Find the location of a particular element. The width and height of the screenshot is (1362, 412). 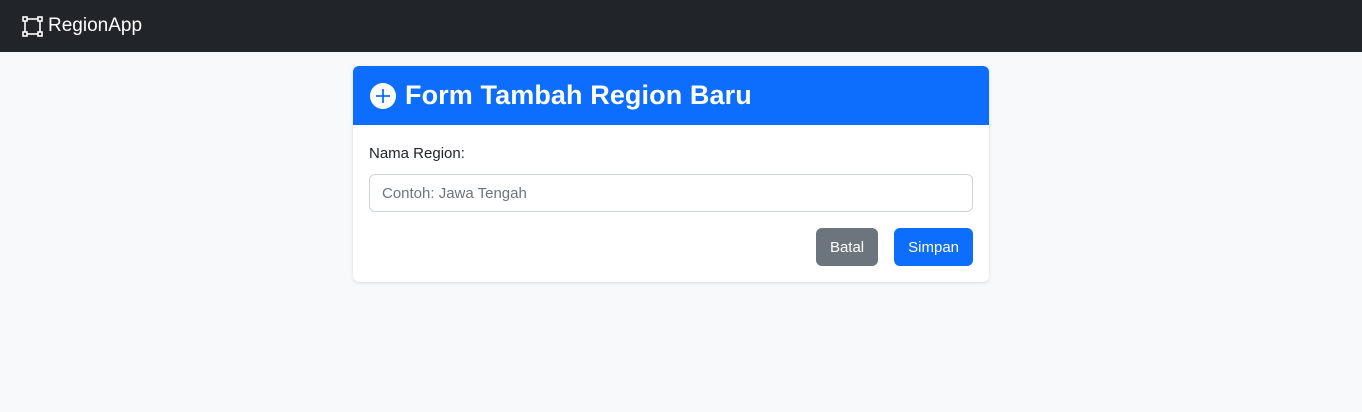

brand-label: RegionApp is located at coordinates (95, 25).